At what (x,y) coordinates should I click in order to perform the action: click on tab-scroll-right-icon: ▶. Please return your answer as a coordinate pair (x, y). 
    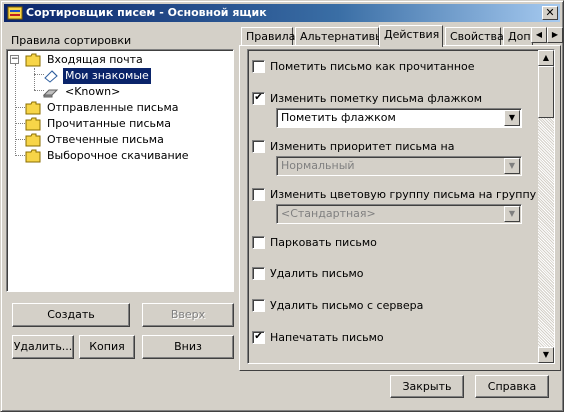
    Looking at the image, I should click on (555, 35).